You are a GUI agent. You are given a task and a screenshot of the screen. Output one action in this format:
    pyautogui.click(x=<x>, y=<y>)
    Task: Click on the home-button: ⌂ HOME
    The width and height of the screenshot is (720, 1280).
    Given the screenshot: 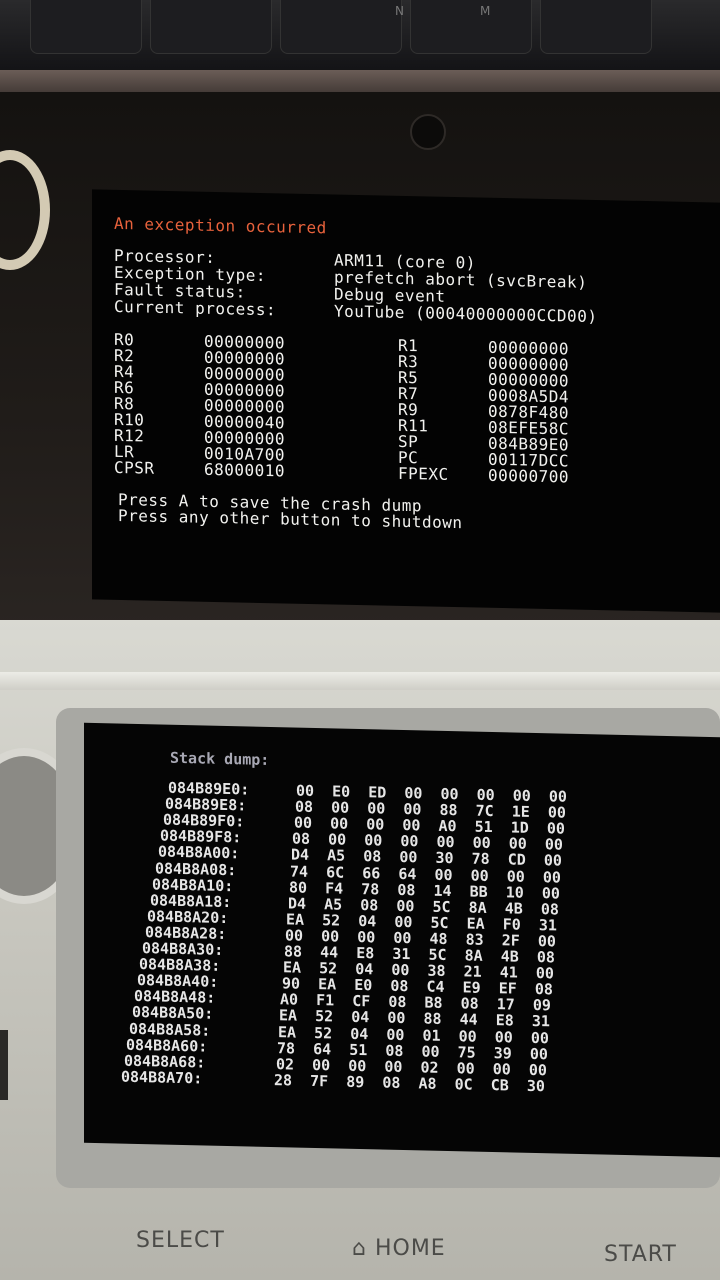 What is the action you would take?
    pyautogui.click(x=399, y=1248)
    